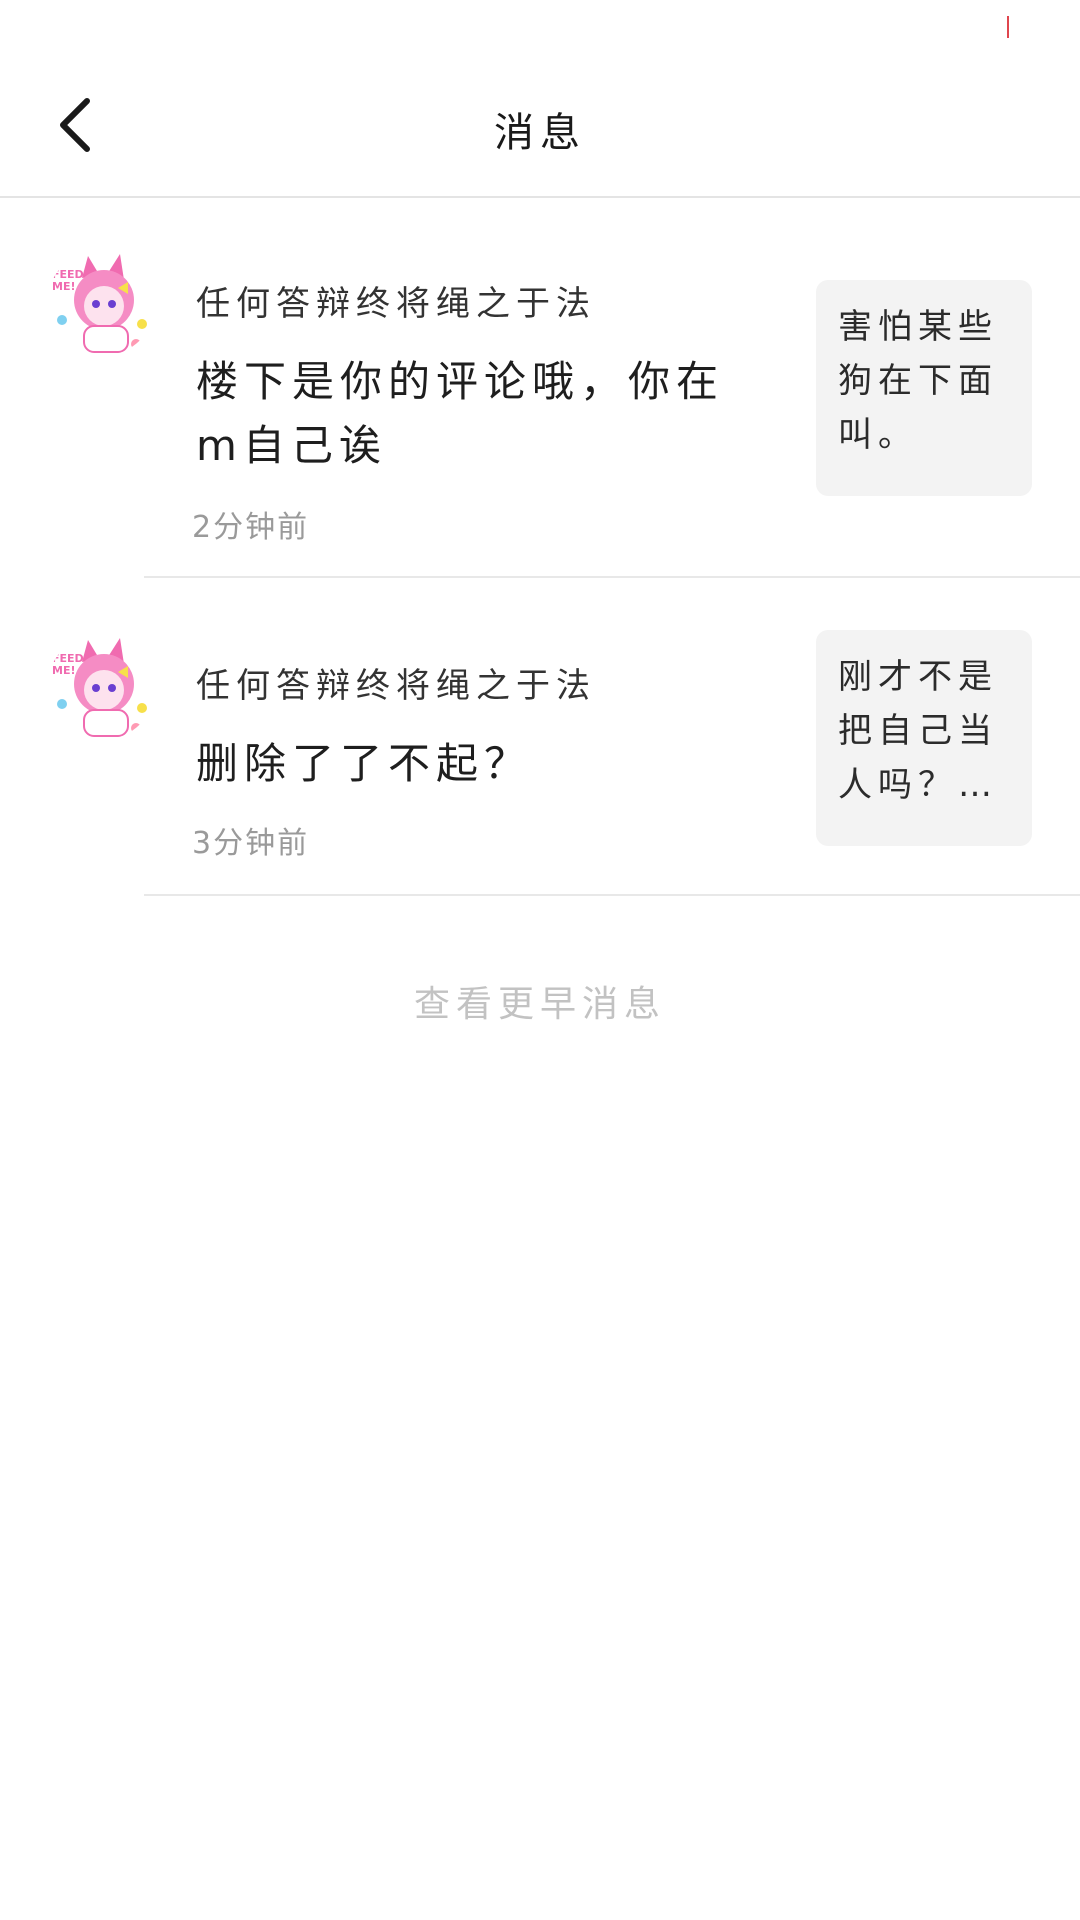 The image size is (1080, 1920). Describe the element at coordinates (460, 413) in the screenshot. I see `message-text: 楼下是你的评论哦，你在m自己诶` at that location.